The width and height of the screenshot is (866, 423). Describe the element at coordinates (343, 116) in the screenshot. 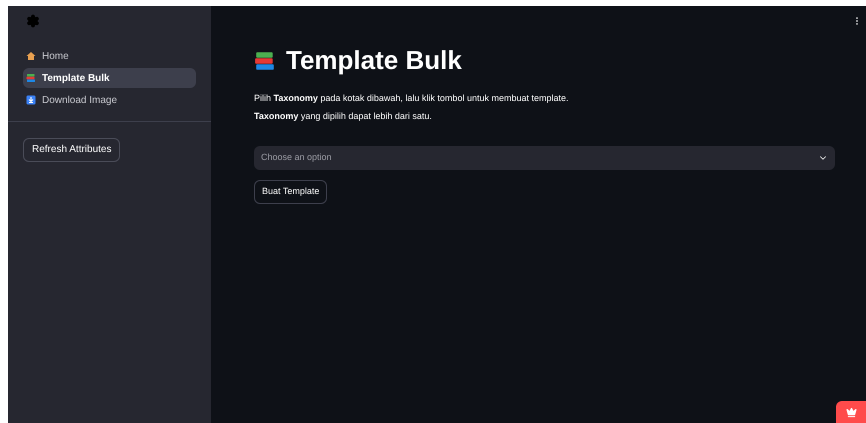

I see `description-text: Taxonomy yang dipilih dapat lebih dari satu.` at that location.